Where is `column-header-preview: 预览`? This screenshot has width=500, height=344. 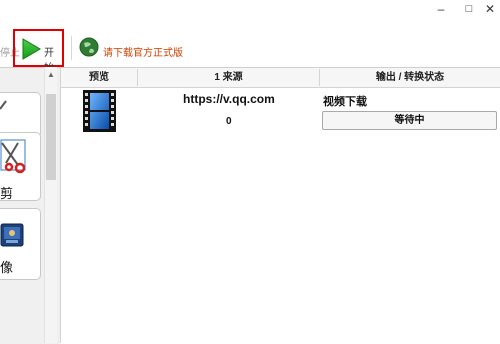
column-header-preview: 预览 is located at coordinates (99, 77).